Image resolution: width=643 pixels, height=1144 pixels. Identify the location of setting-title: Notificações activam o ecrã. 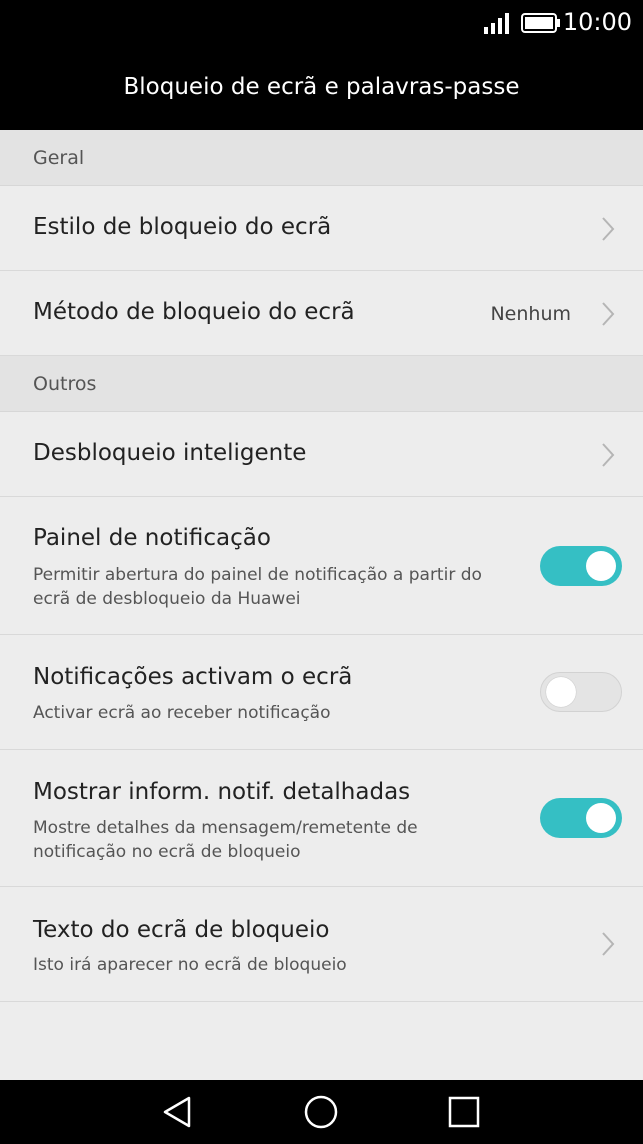
(193, 677).